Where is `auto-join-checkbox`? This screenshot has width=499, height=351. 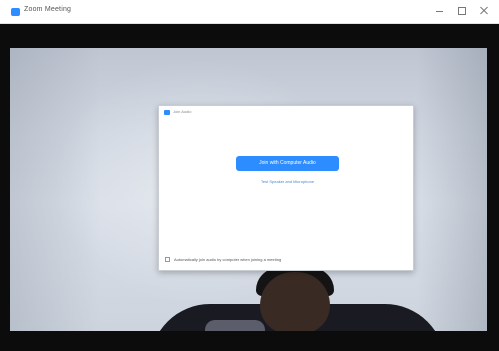 auto-join-checkbox is located at coordinates (167, 259).